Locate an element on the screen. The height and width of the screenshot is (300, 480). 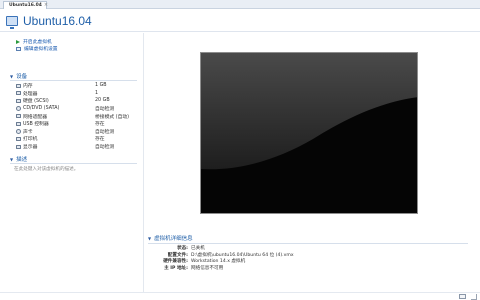
status-bar is located at coordinates (240, 296).